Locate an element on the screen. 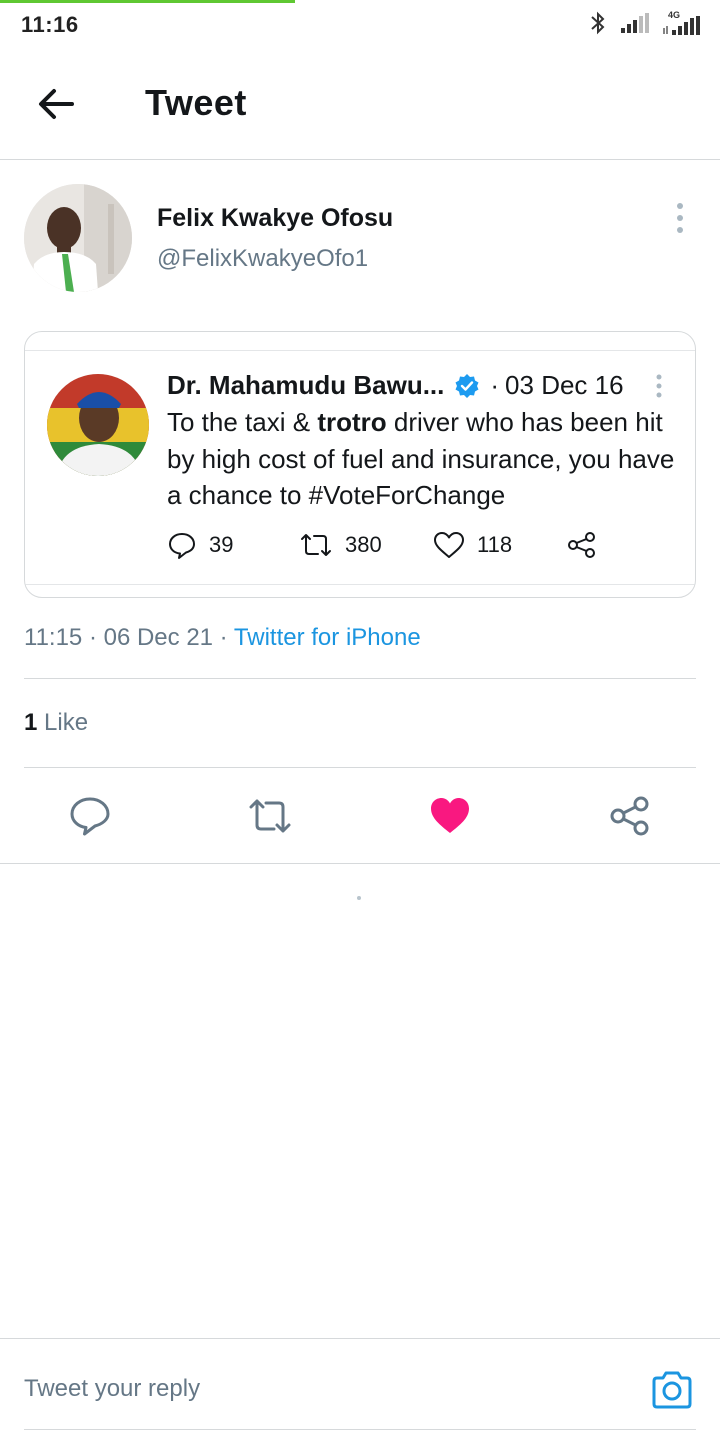 The image size is (720, 1440). quoted-reply-count: 39 is located at coordinates (221, 544).